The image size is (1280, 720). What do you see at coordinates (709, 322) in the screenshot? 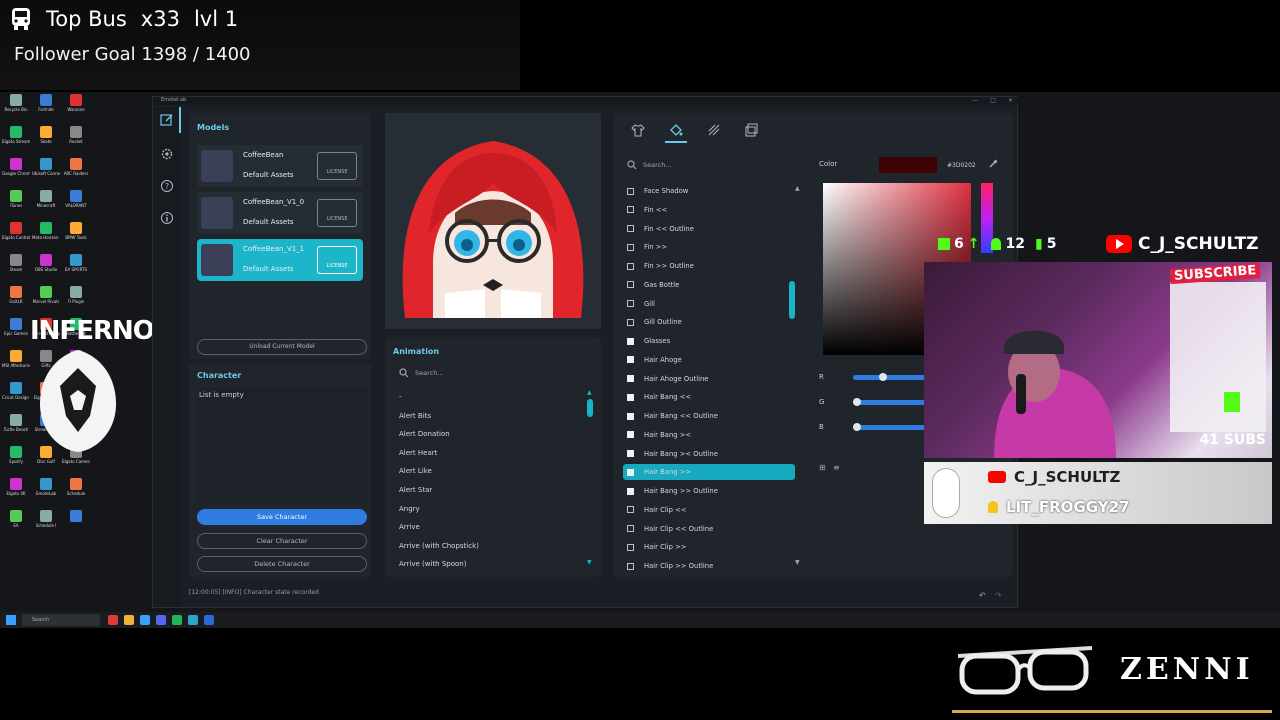
I see `layer-item: Gill Outline` at bounding box center [709, 322].